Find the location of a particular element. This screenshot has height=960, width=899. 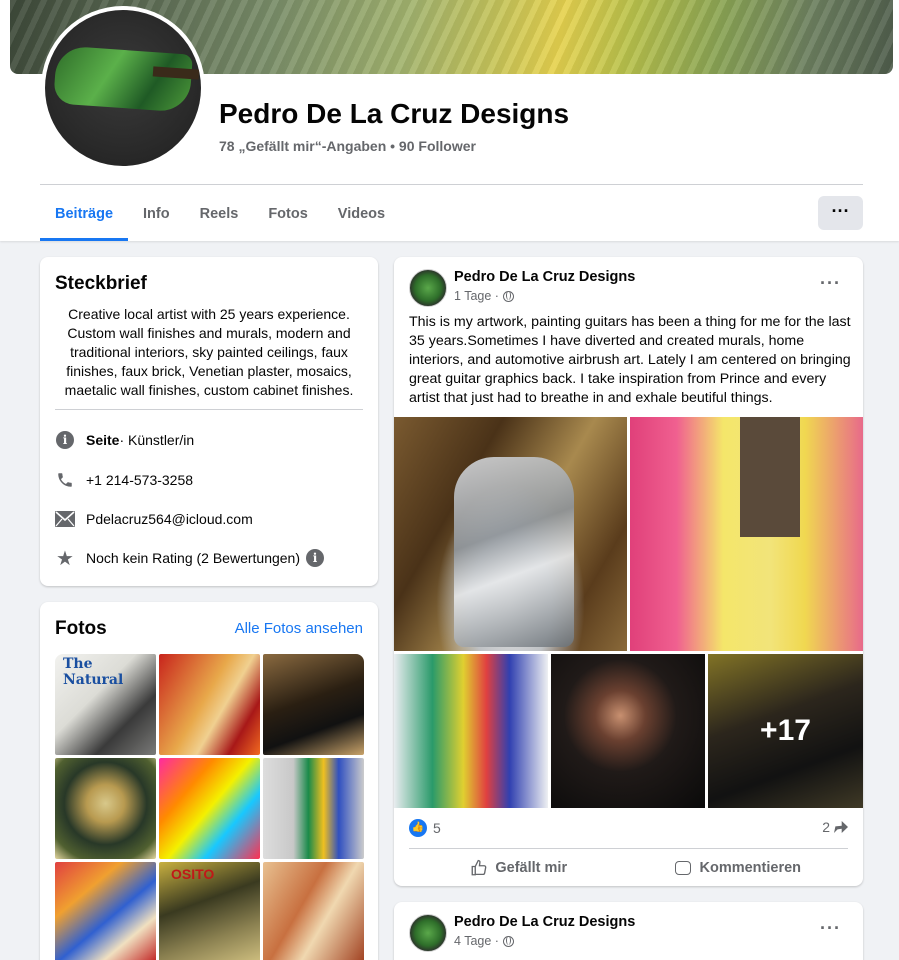

header-divider is located at coordinates (451, 184).